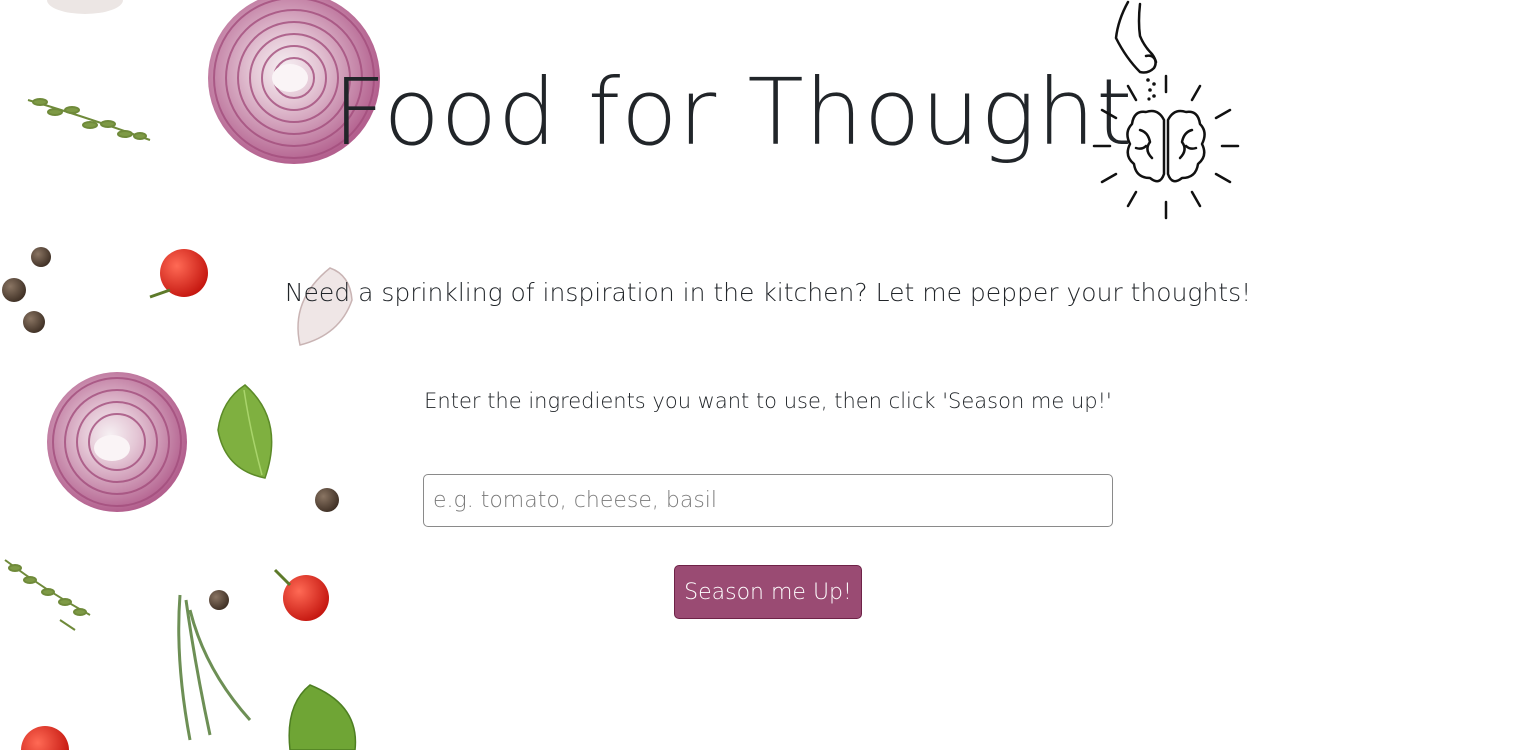 The width and height of the screenshot is (1536, 750). I want to click on garlic-clove-icon, so click(85, 7).